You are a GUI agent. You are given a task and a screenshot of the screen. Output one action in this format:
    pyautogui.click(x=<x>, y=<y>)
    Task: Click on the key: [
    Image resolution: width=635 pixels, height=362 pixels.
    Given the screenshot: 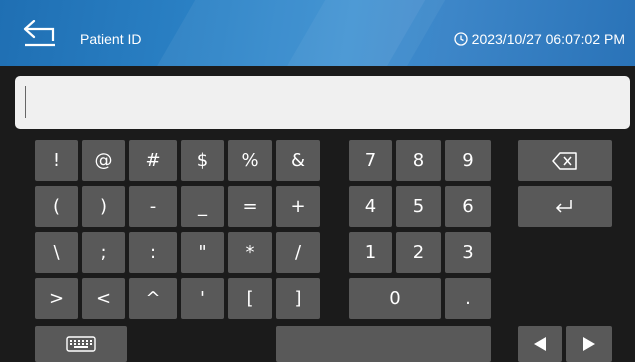 What is the action you would take?
    pyautogui.click(x=250, y=298)
    